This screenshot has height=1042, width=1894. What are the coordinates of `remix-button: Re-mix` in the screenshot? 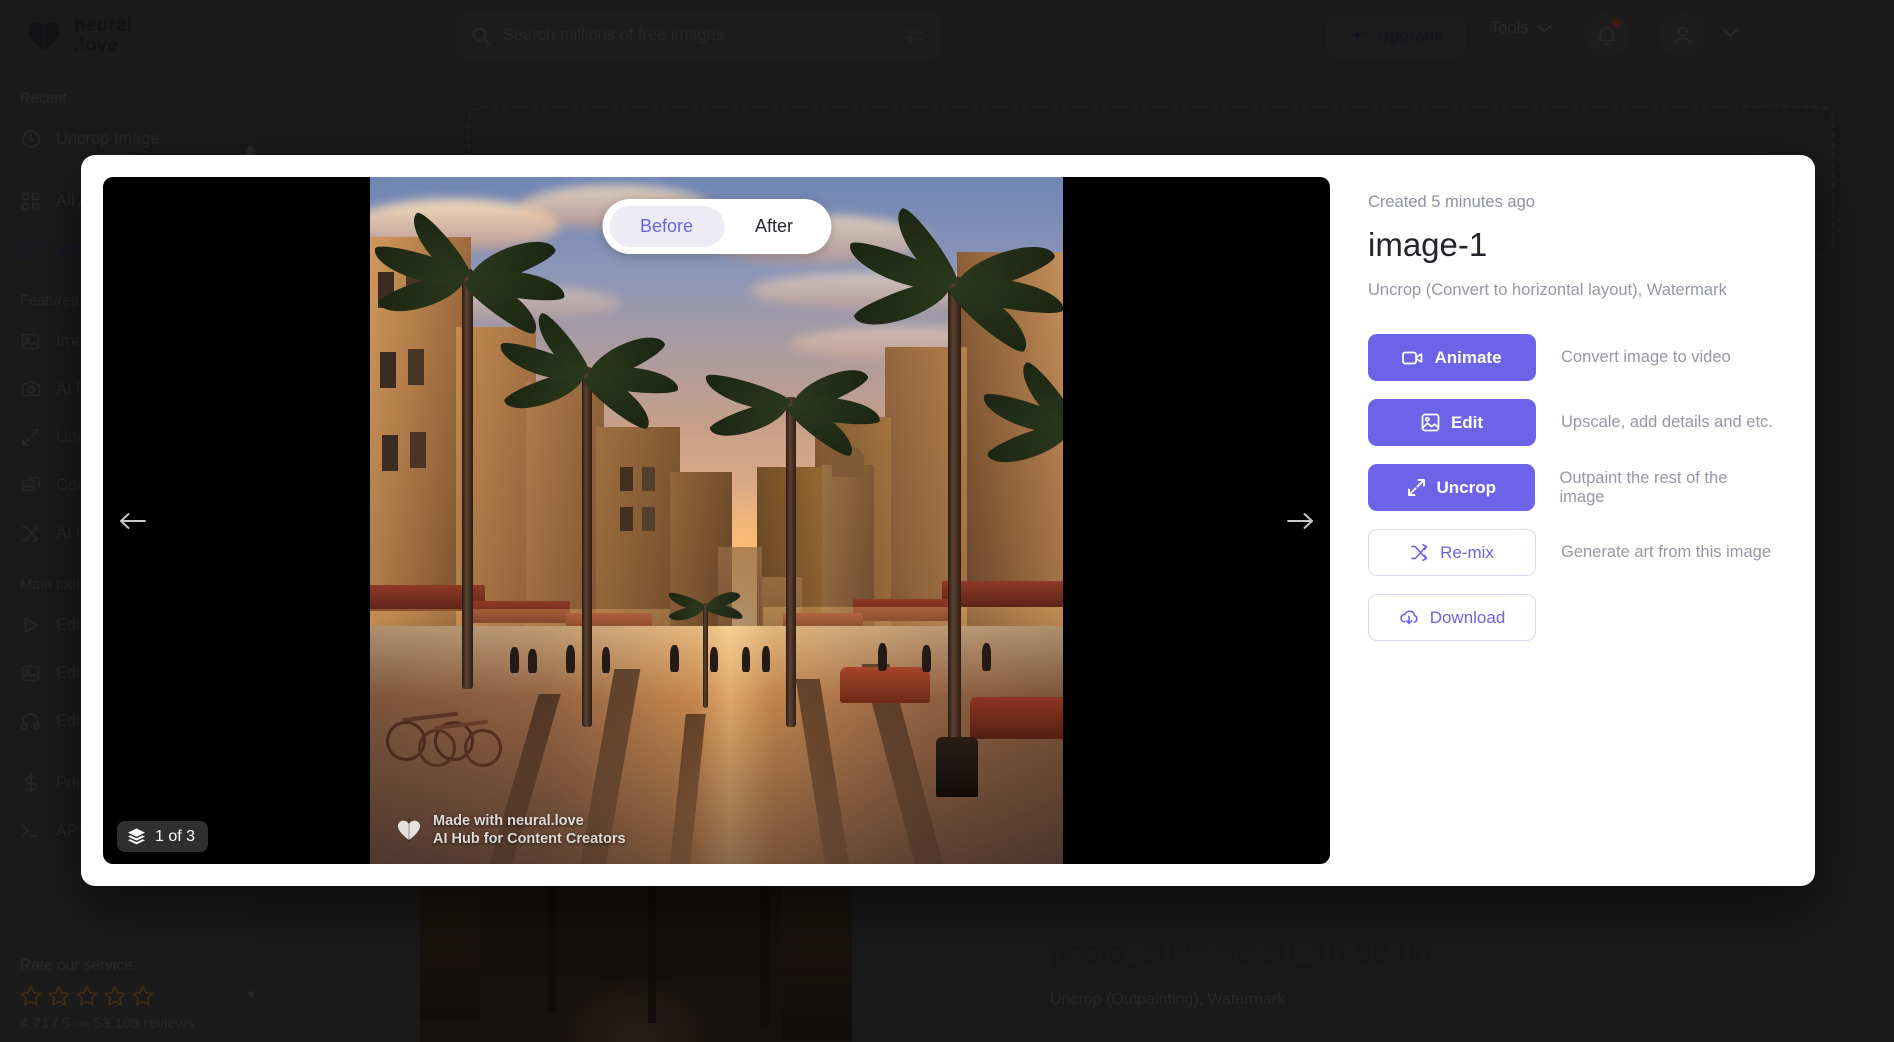 It's located at (1452, 552).